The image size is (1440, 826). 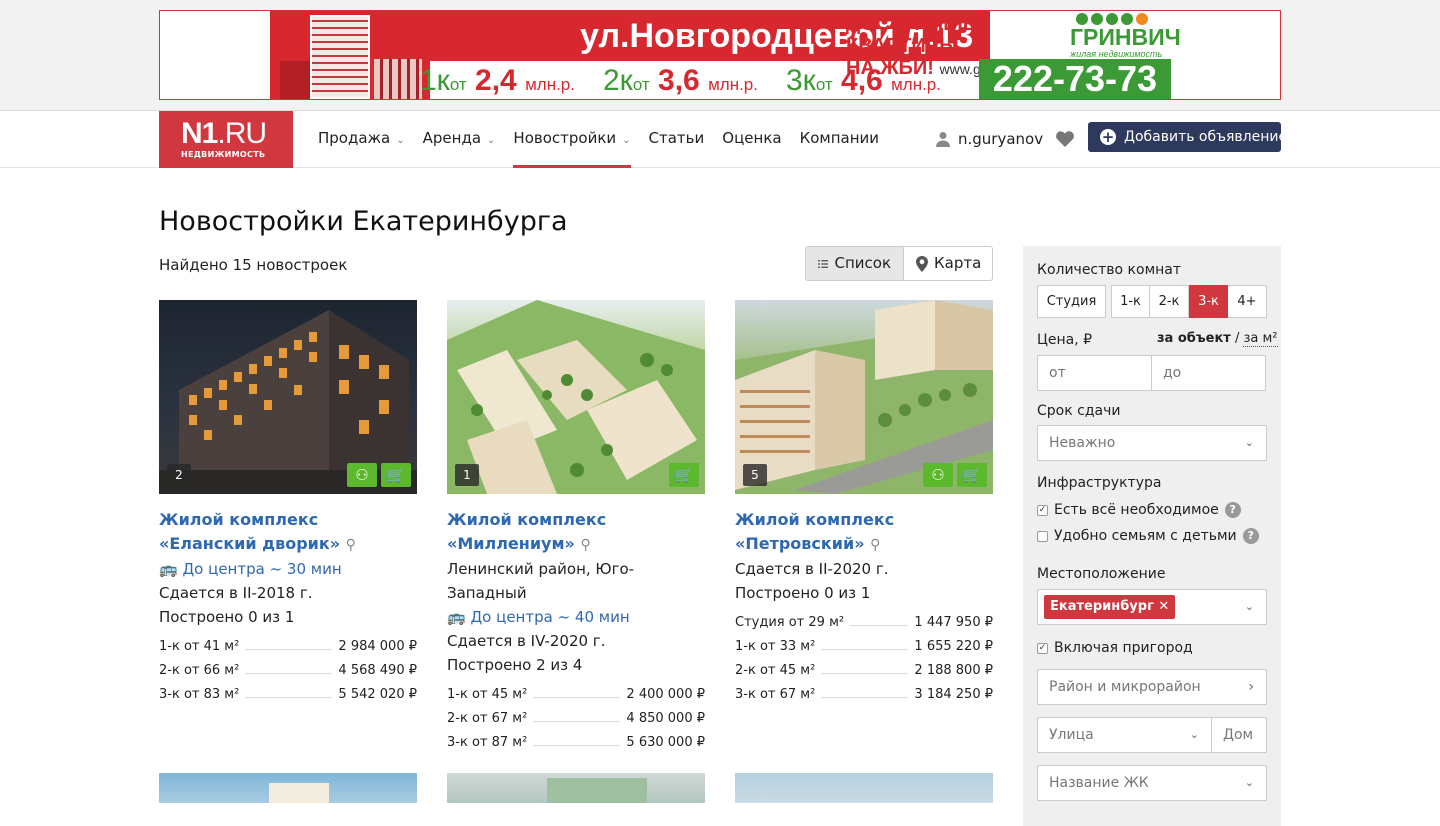 What do you see at coordinates (1130, 301) in the screenshot?
I see `room-option-1k: 1-к` at bounding box center [1130, 301].